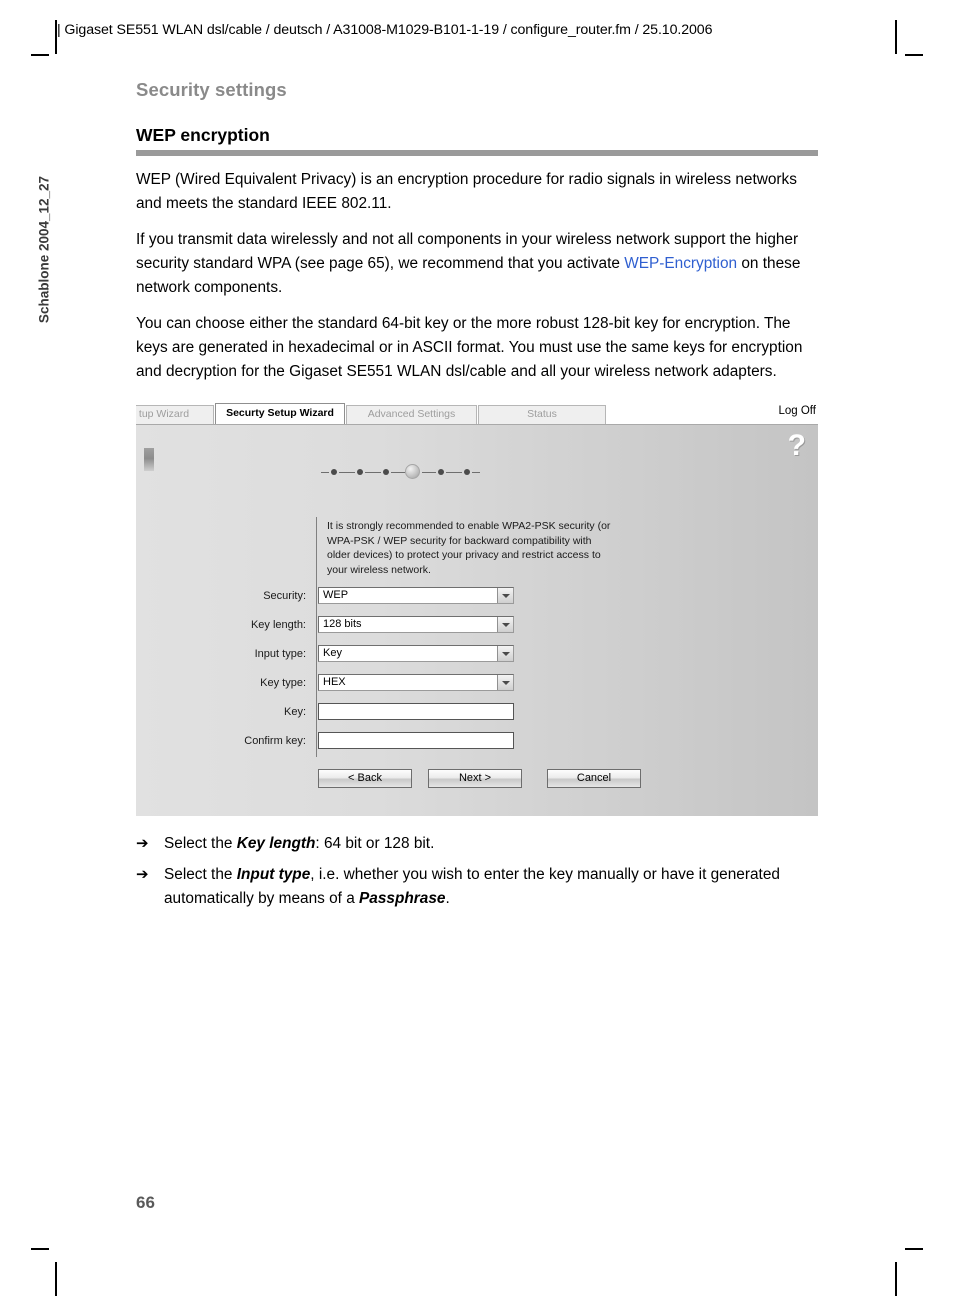 This screenshot has height=1307, width=954. I want to click on field-label-security: Security:, so click(284, 596).